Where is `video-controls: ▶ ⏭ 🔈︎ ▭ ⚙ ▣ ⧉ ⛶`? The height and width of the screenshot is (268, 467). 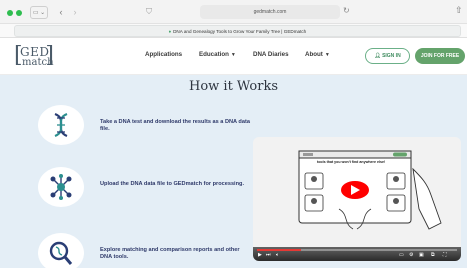
video-controls: ▶ ⏭ 🔈︎ ▭ ⚙ ▣ ⧉ ⛶ is located at coordinates (357, 254).